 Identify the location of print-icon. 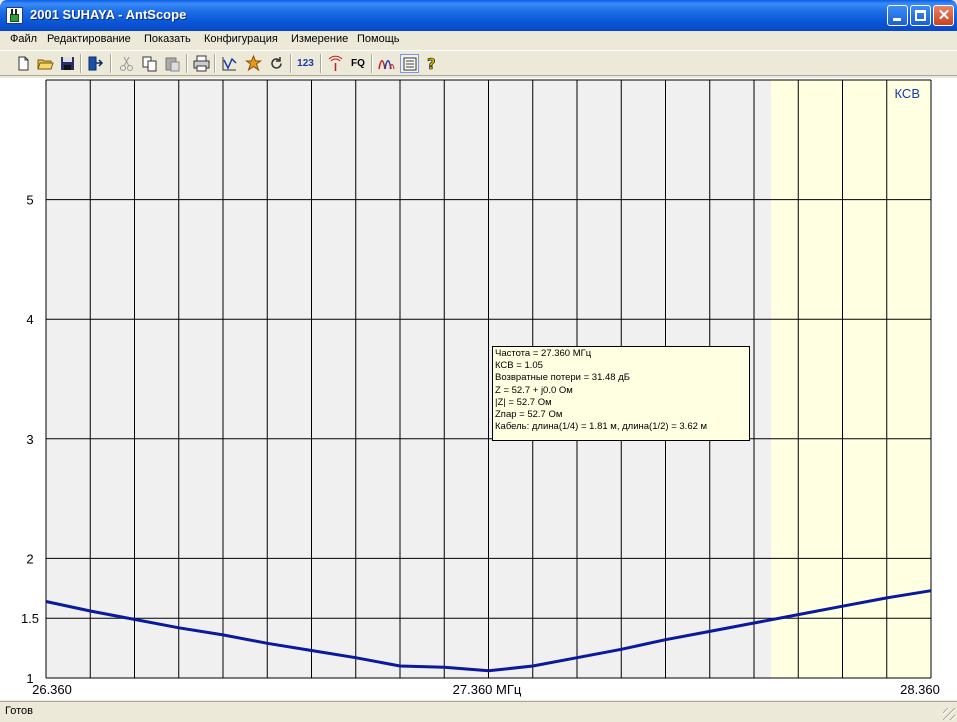
(201, 63).